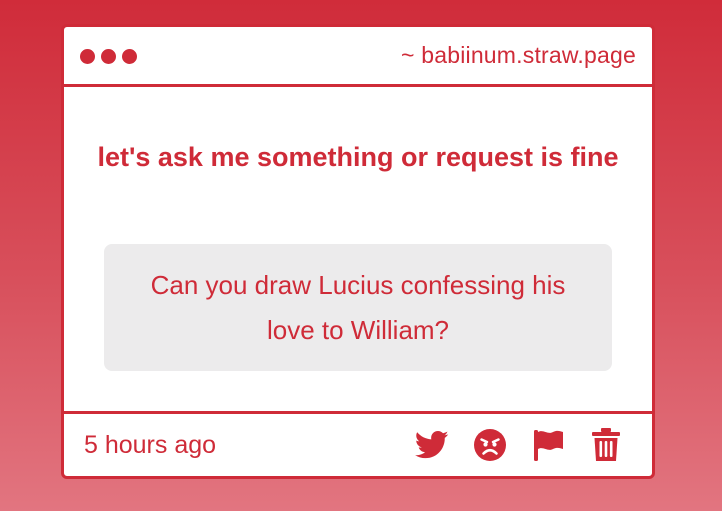 The image size is (722, 511). I want to click on window-dots, so click(108, 56).